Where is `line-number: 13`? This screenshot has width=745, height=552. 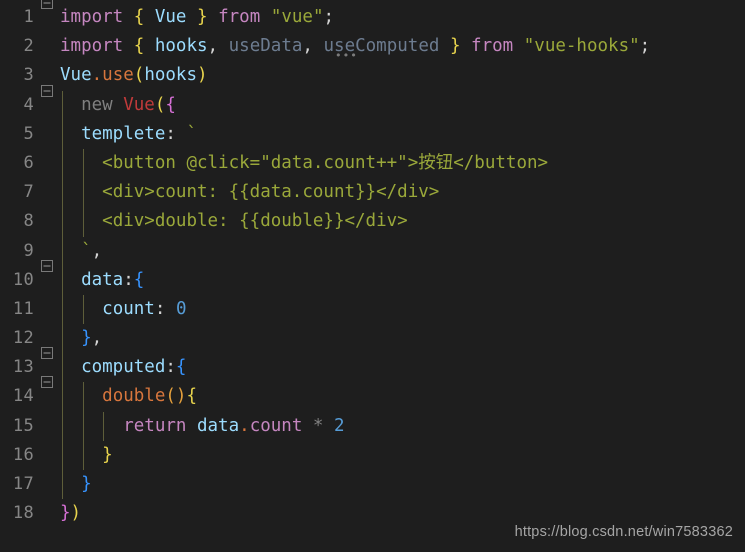
line-number: 13 is located at coordinates (23, 367).